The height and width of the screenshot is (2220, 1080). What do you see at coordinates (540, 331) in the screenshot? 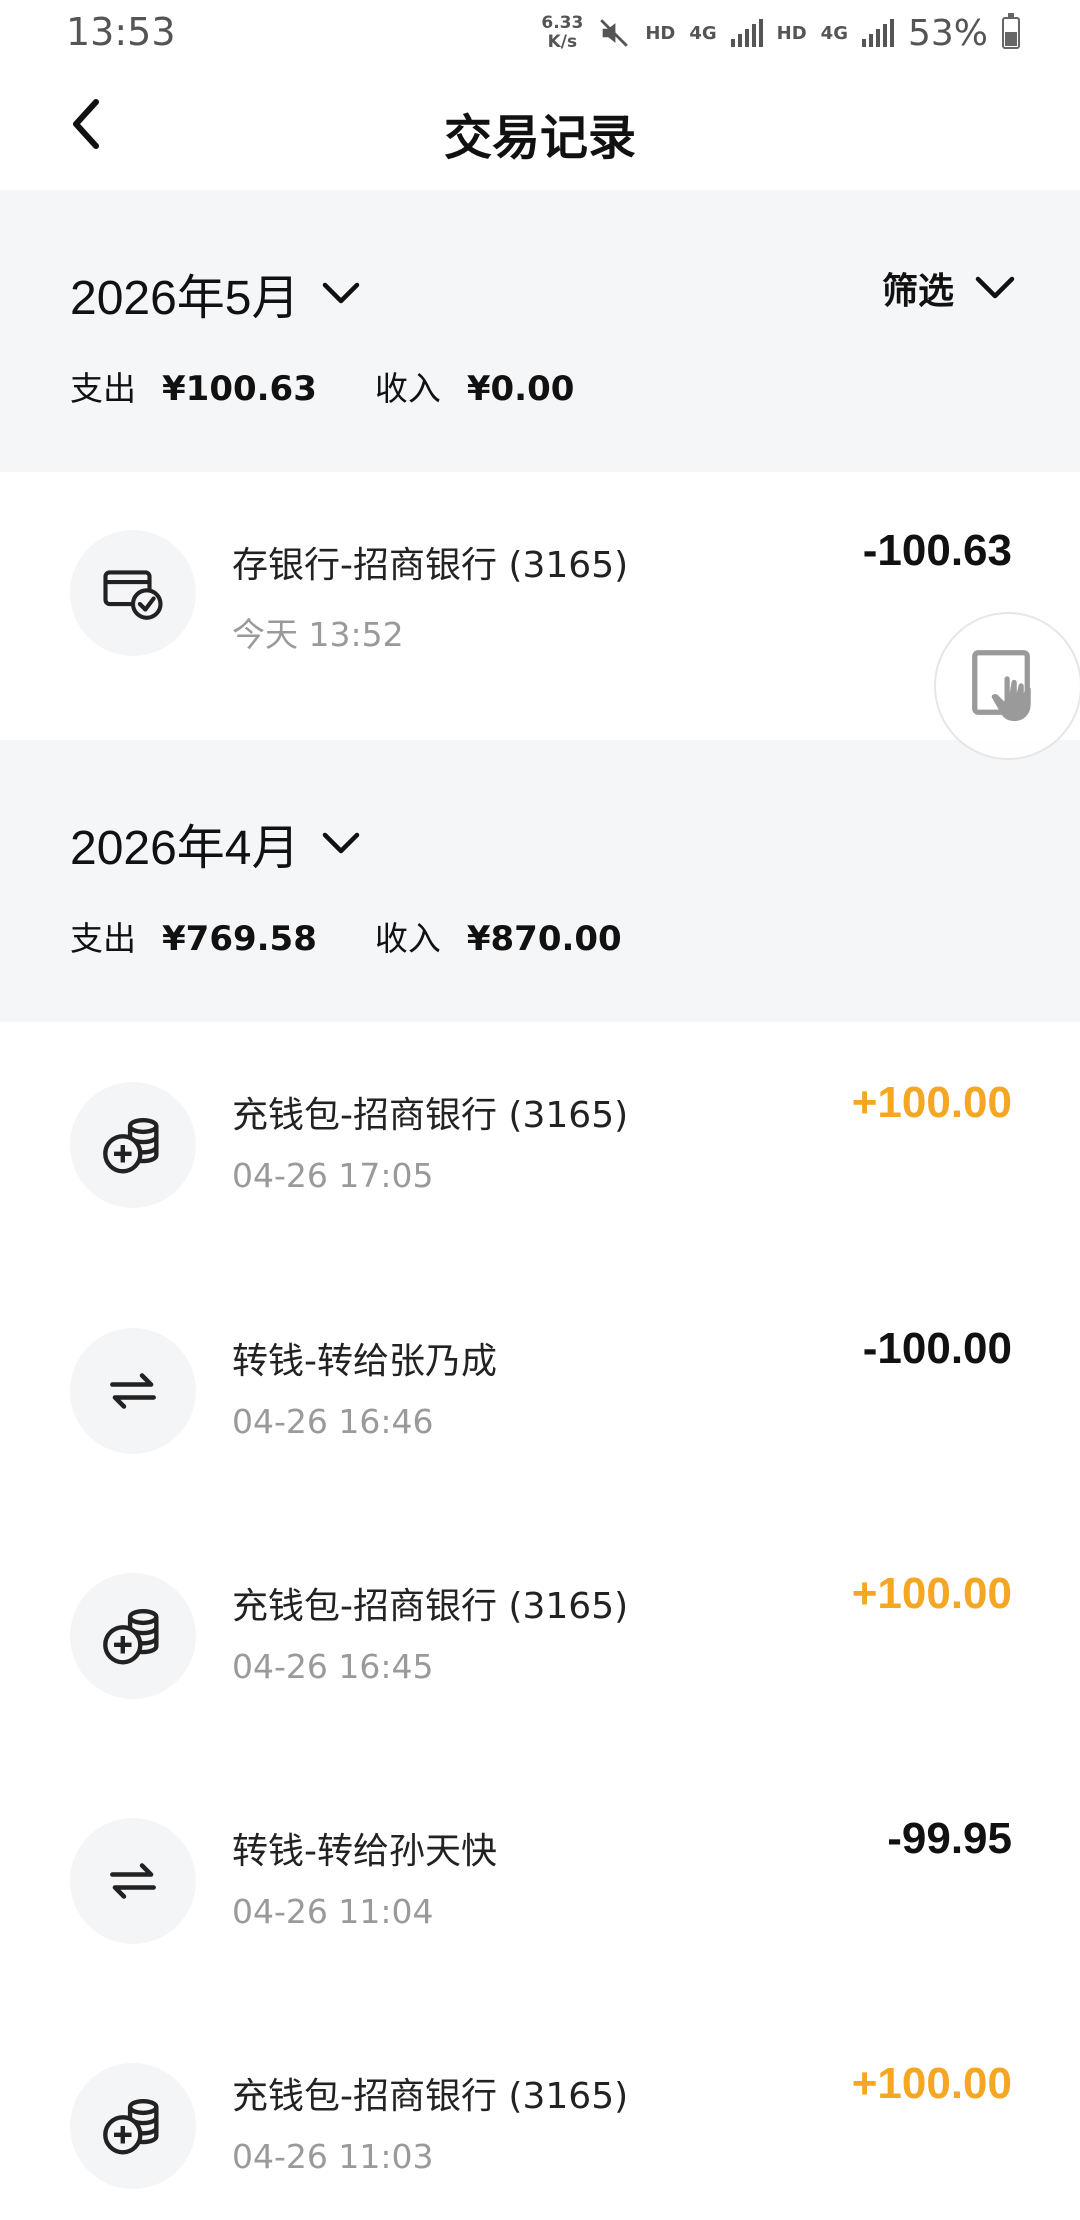
I see `month-section-may: 2026年5月 筛选 支出 ¥100.63 收入 ¥0.00` at bounding box center [540, 331].